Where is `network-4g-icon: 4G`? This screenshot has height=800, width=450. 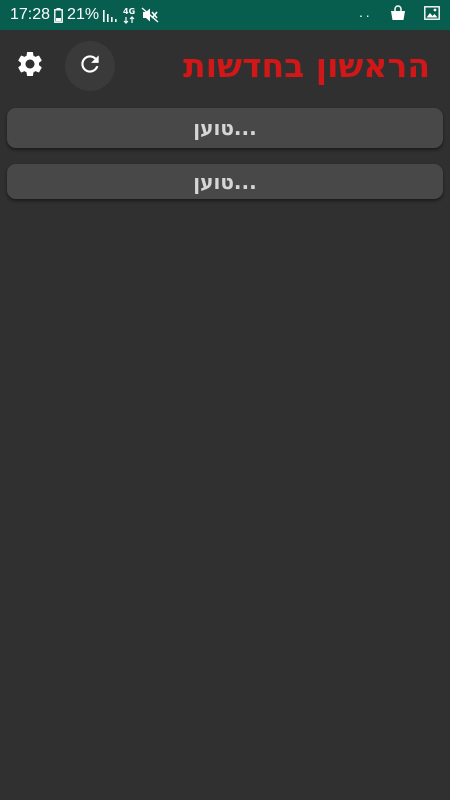
network-4g-icon: 4G is located at coordinates (130, 15).